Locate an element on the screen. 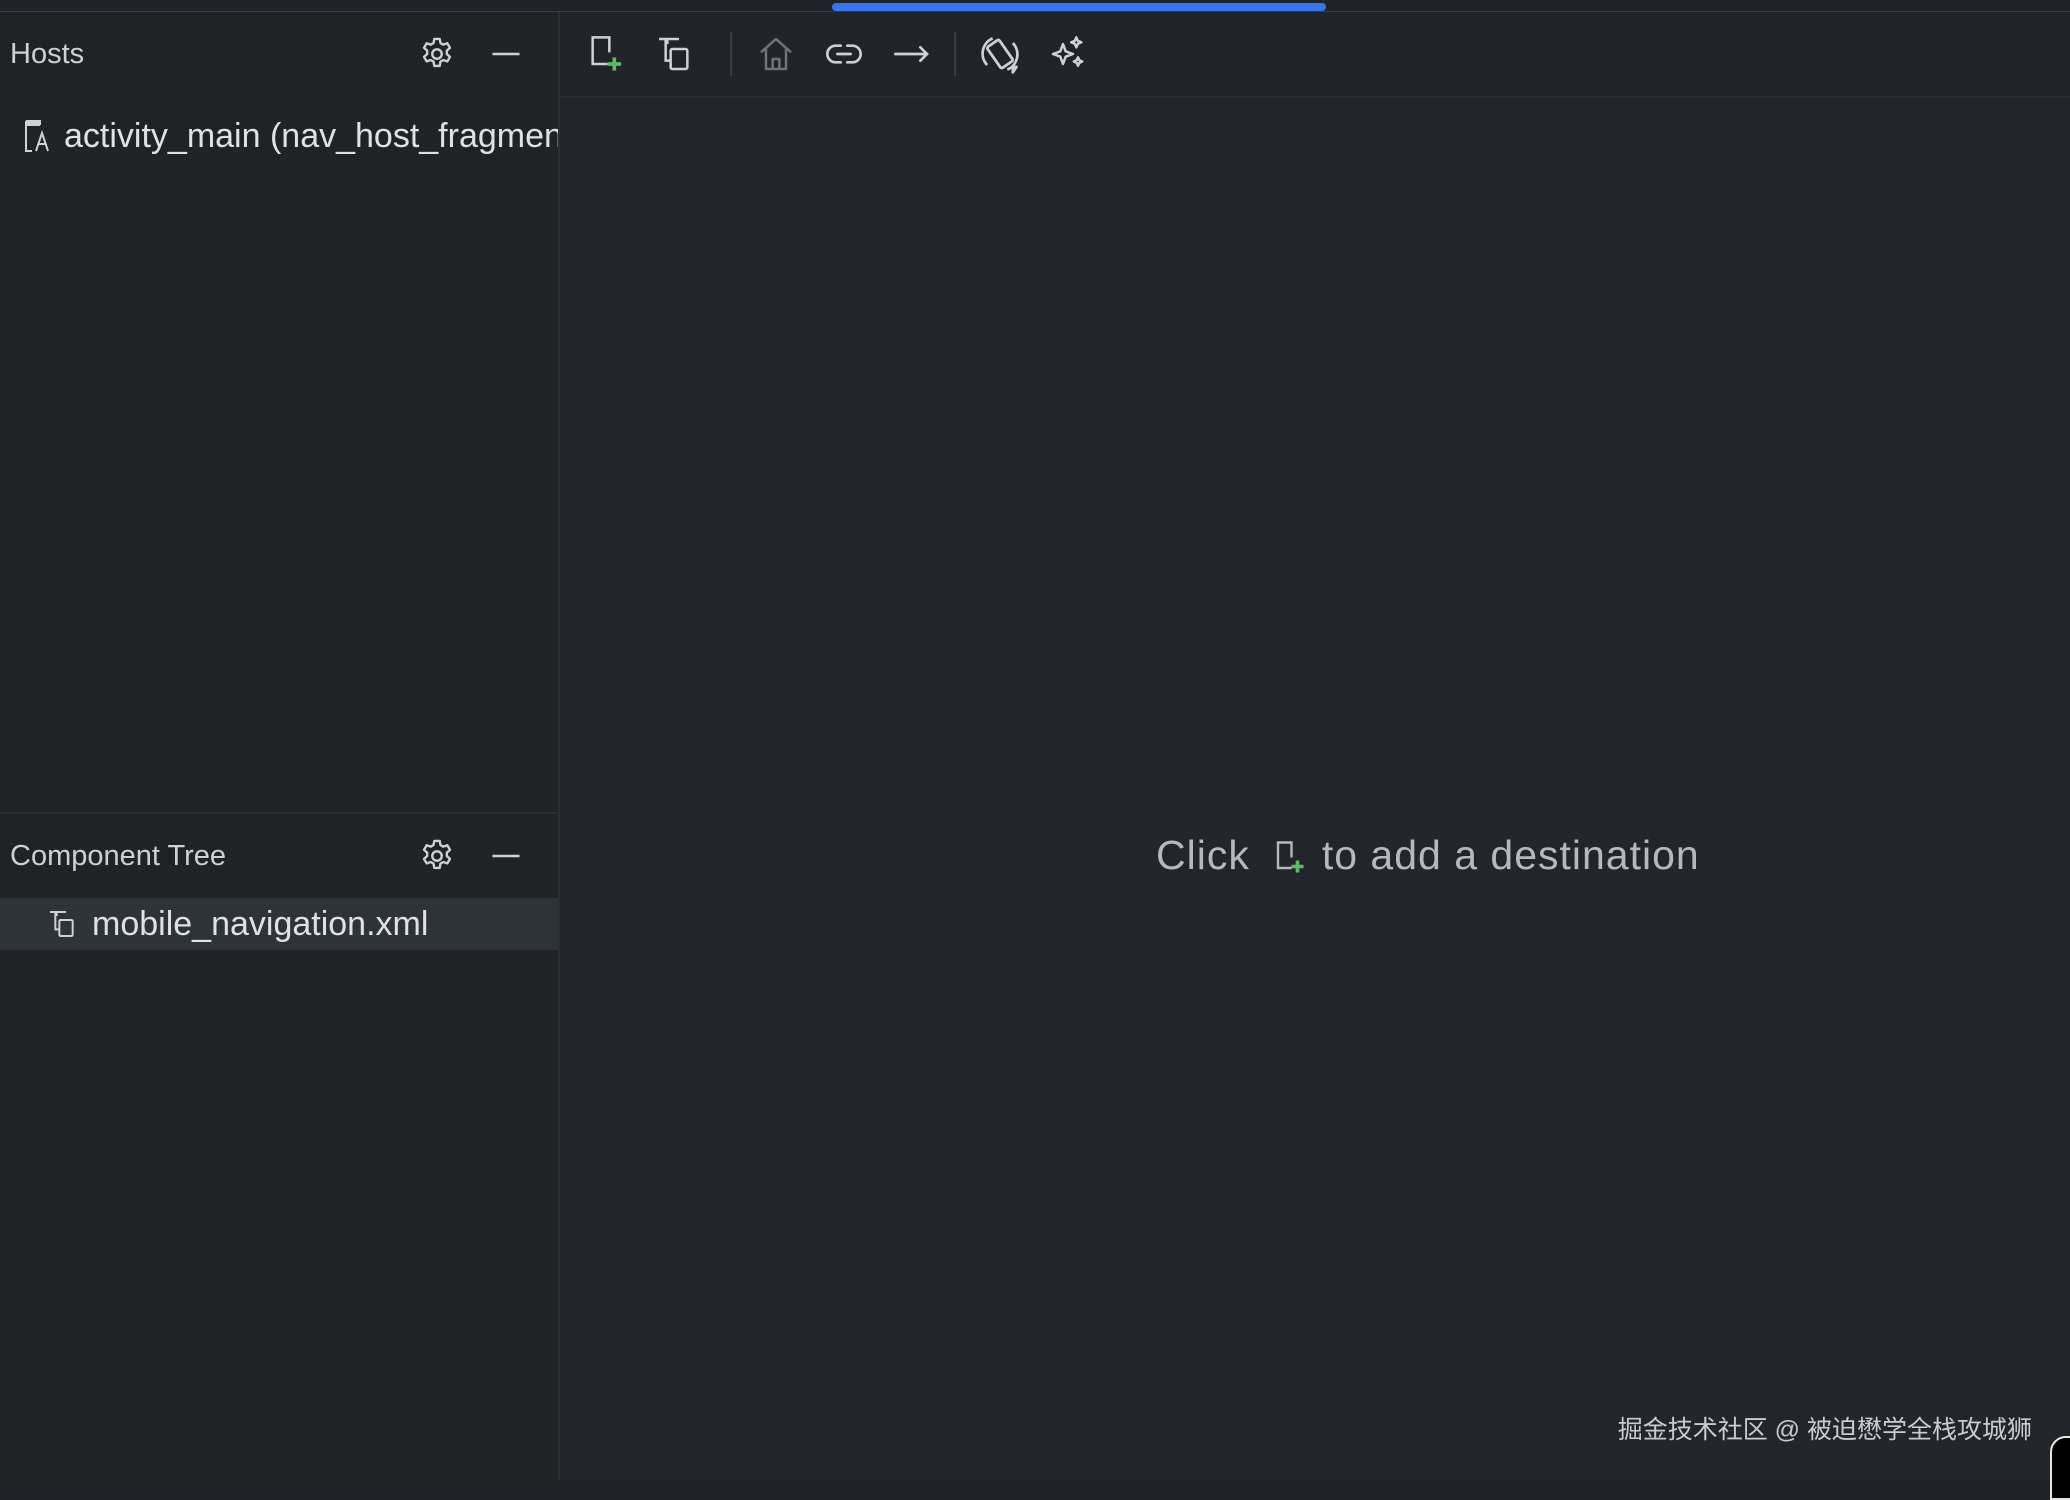  hosts-minimize-button is located at coordinates (506, 54).